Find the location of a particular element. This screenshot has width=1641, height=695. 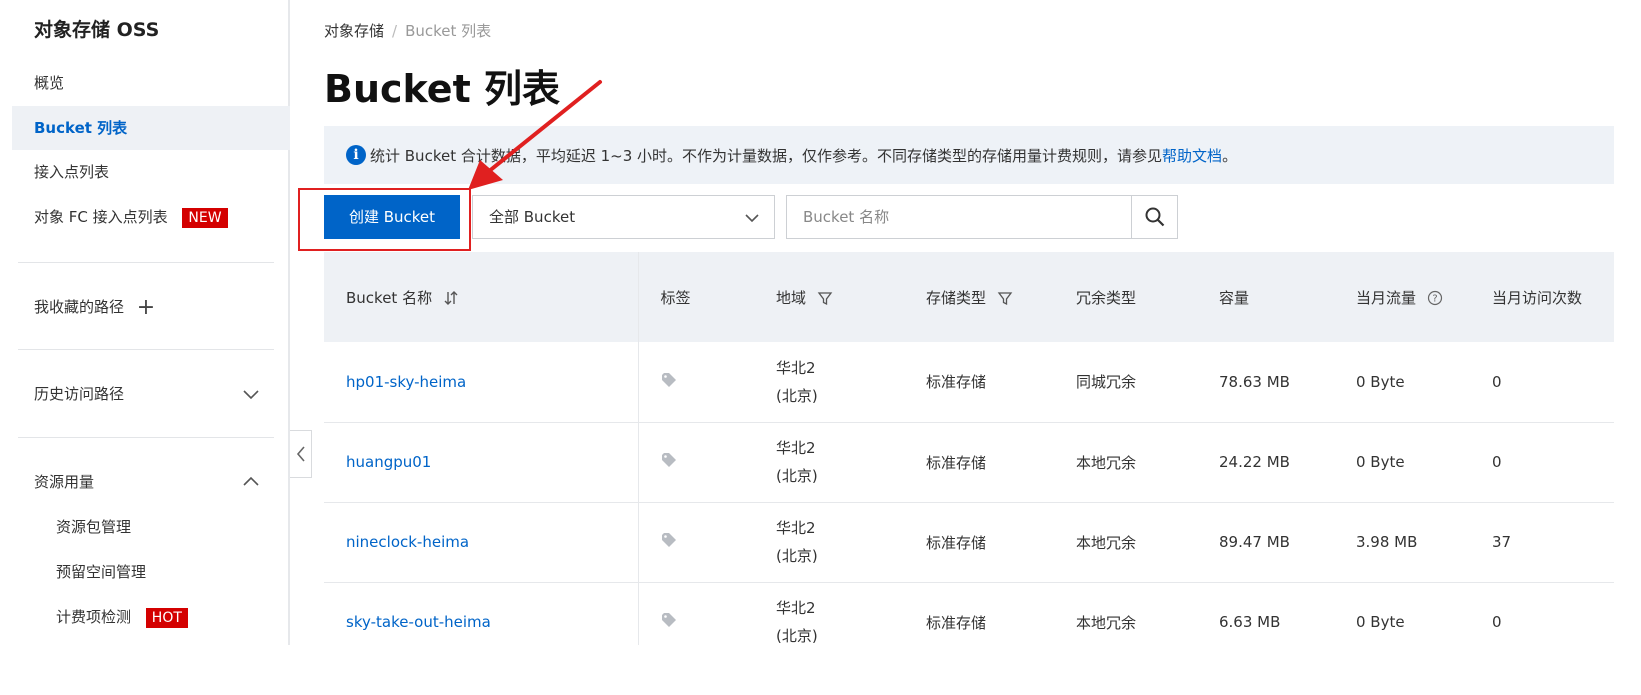

sidebar-item-label: 接入点列表 is located at coordinates (72, 172).